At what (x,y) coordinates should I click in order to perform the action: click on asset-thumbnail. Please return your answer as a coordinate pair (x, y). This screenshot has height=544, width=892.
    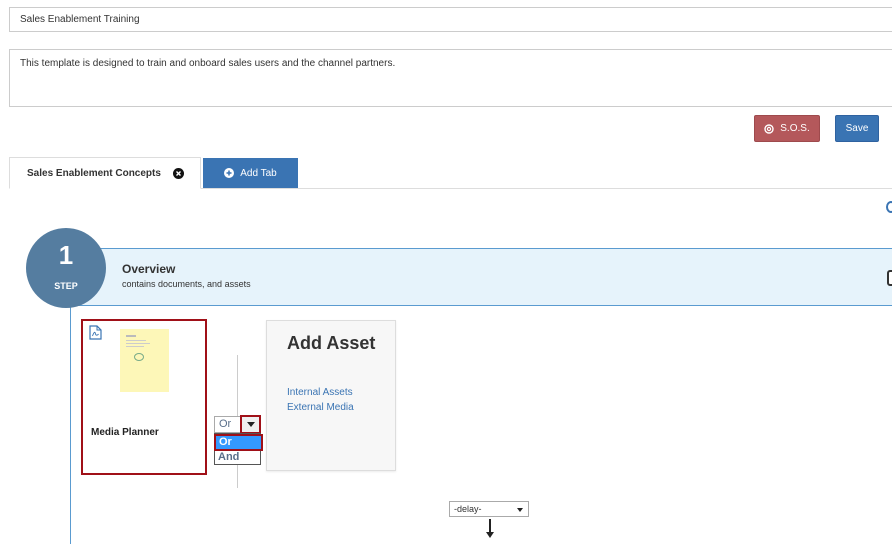
    Looking at the image, I should click on (144, 360).